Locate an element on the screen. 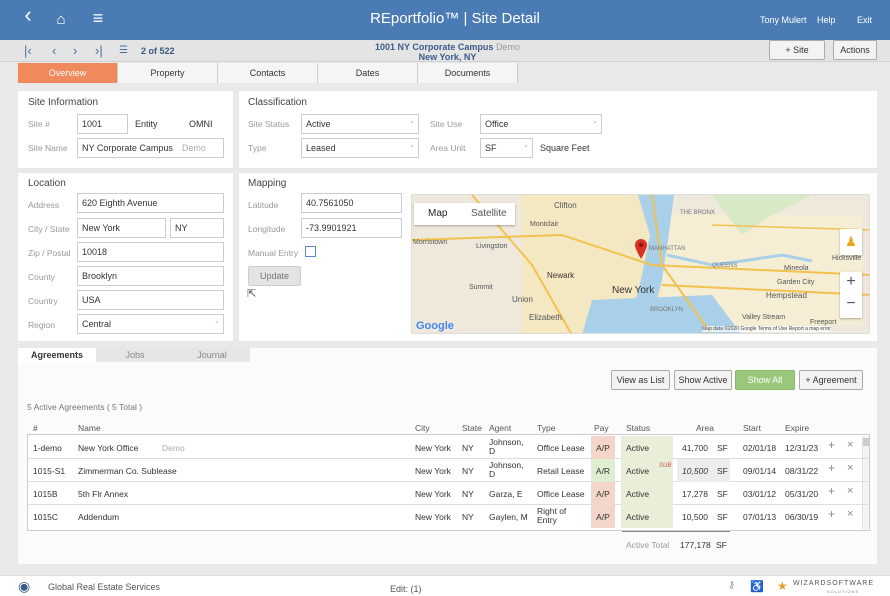 The height and width of the screenshot is (596, 890). col-header-type: Type is located at coordinates (546, 428).